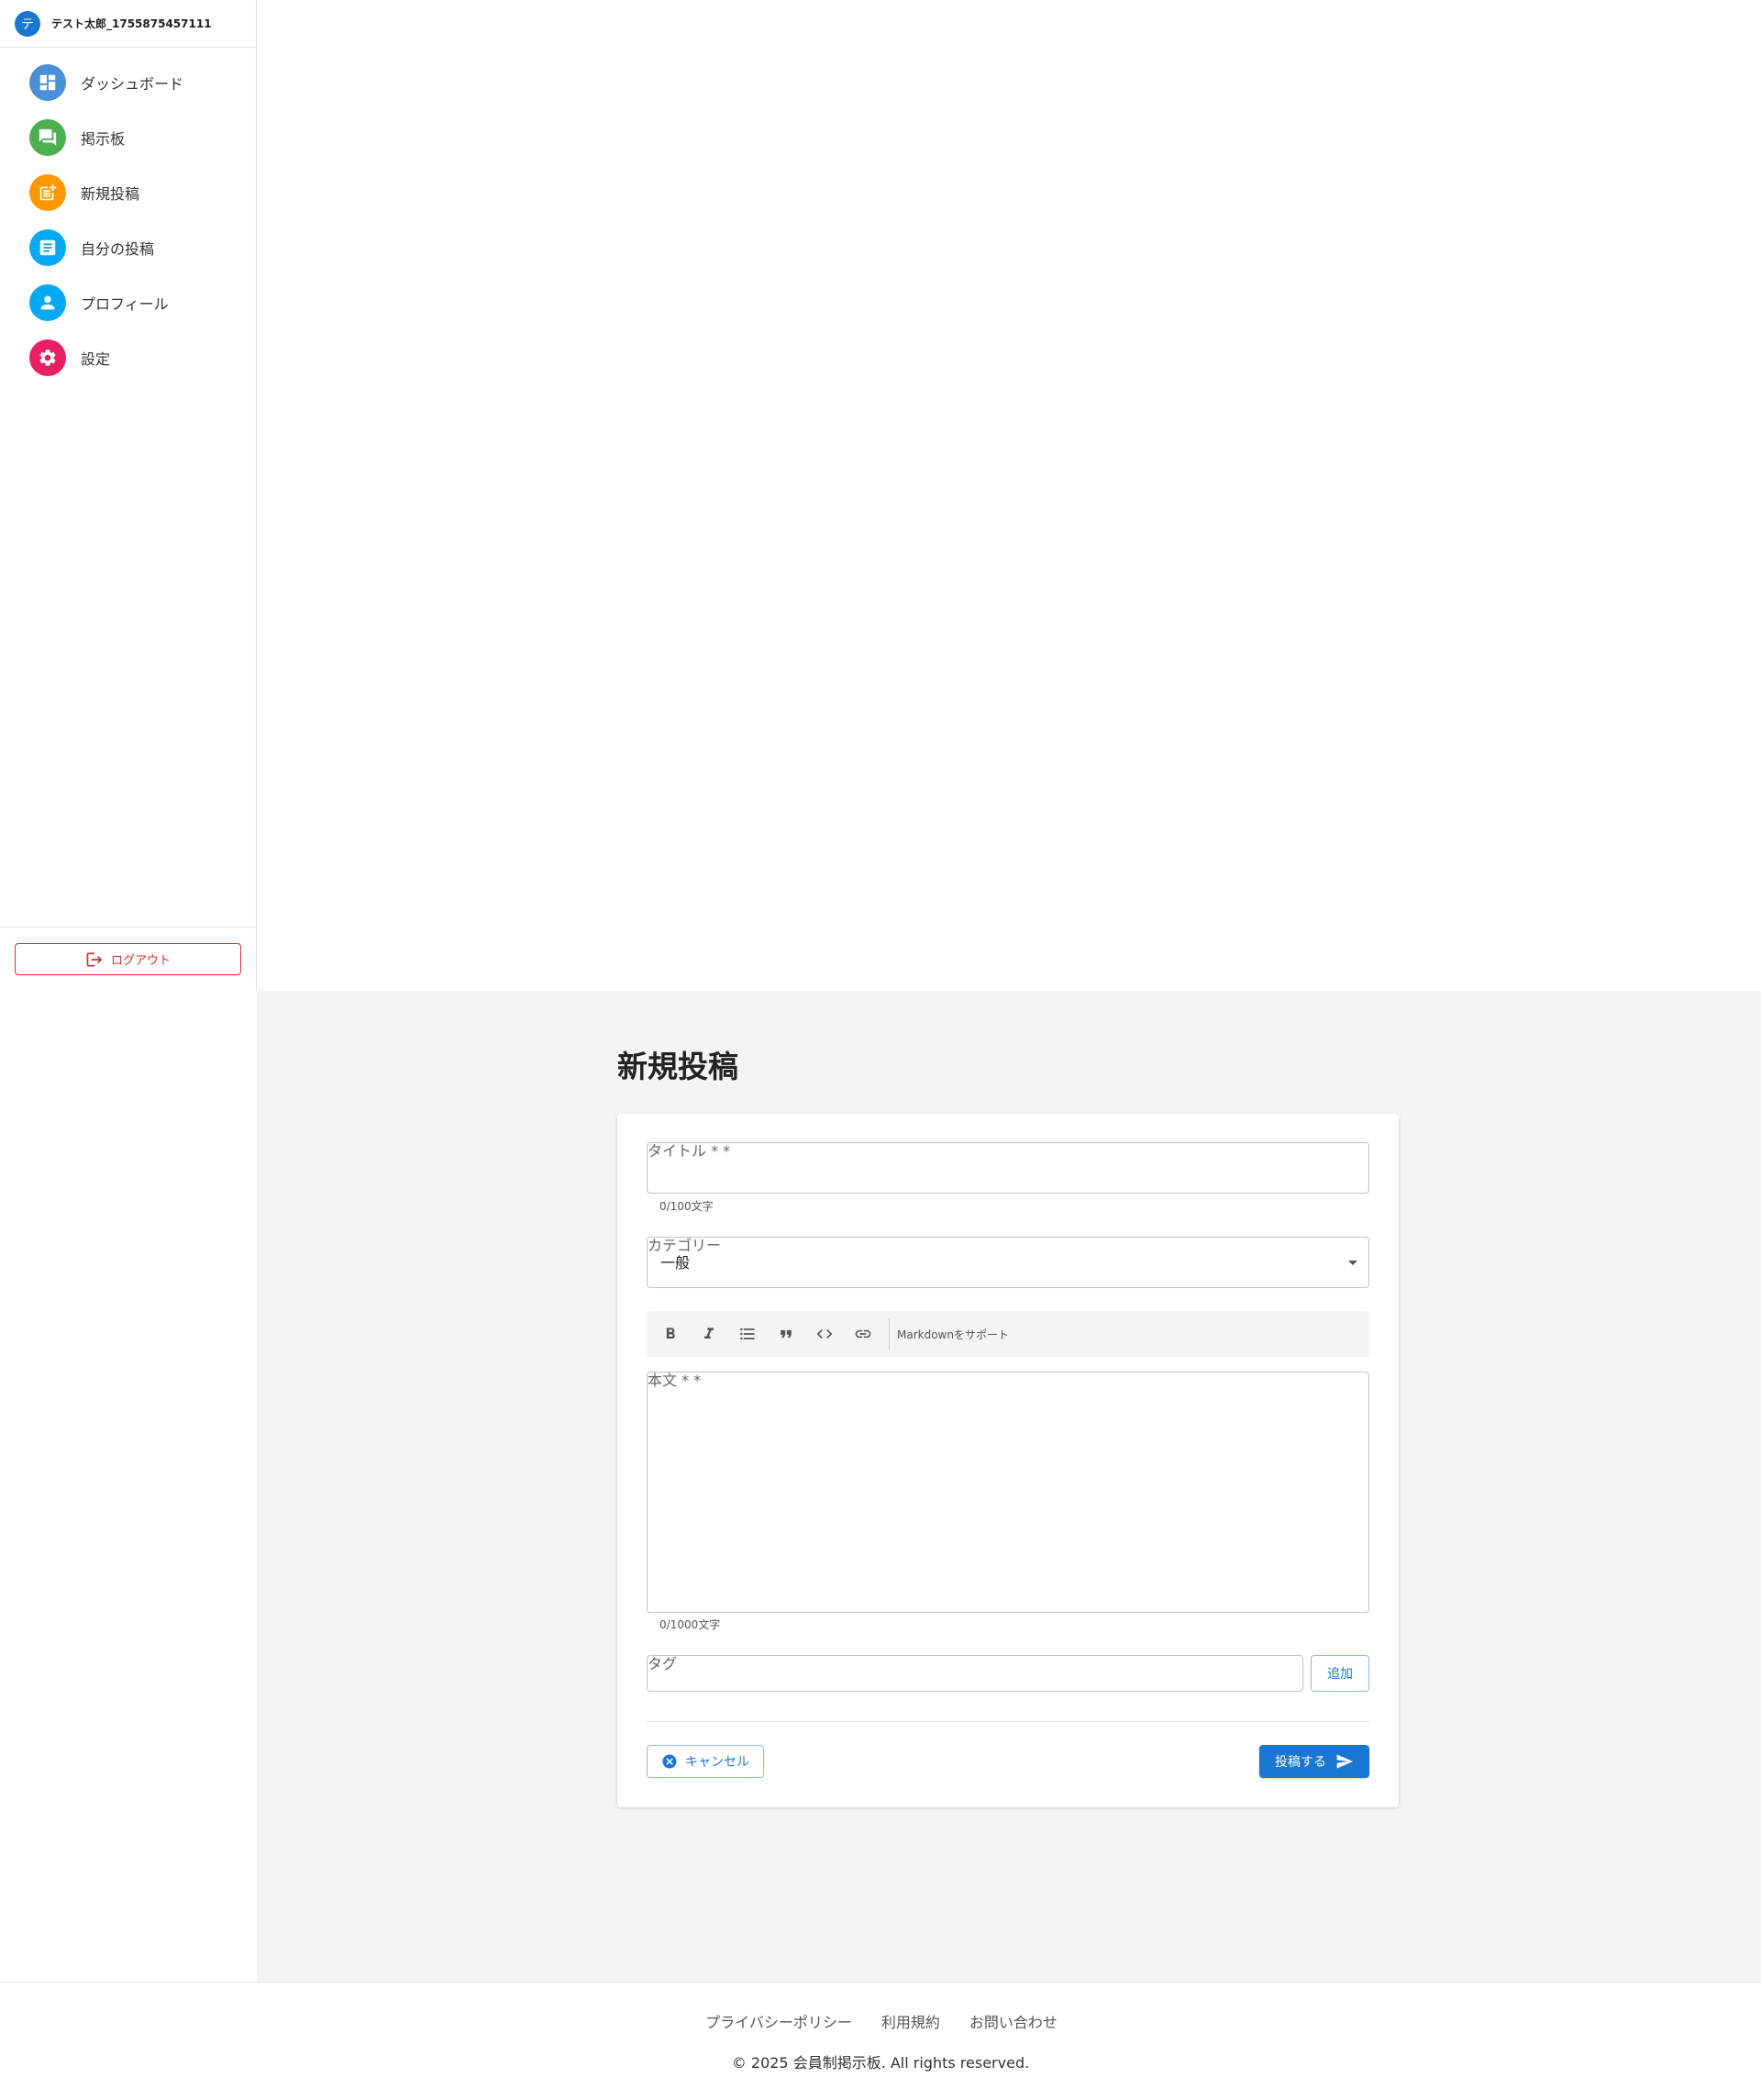 The image size is (1761, 2100). I want to click on logout-section: ログアウト, so click(128, 959).